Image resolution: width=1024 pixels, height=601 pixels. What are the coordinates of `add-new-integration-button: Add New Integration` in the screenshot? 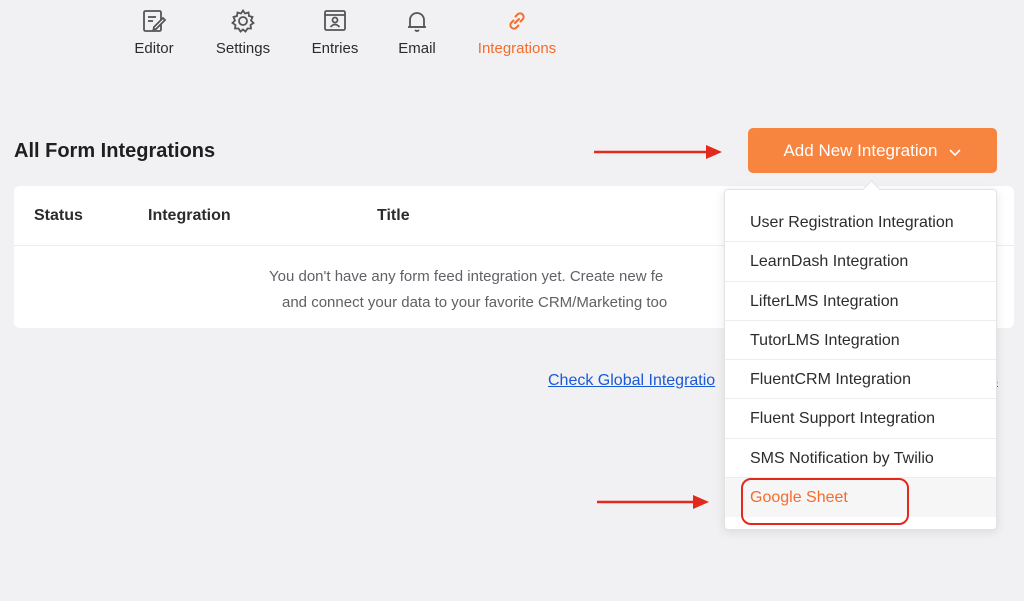 It's located at (872, 150).